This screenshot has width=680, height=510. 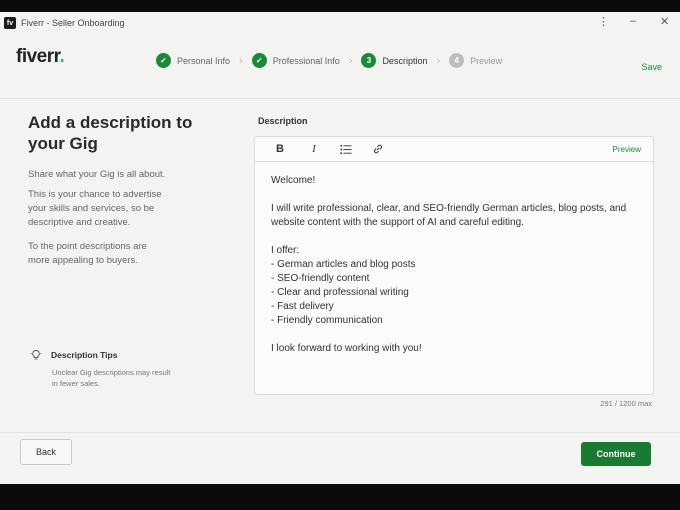 I want to click on footer-bar: Back Continue, so click(x=340, y=458).